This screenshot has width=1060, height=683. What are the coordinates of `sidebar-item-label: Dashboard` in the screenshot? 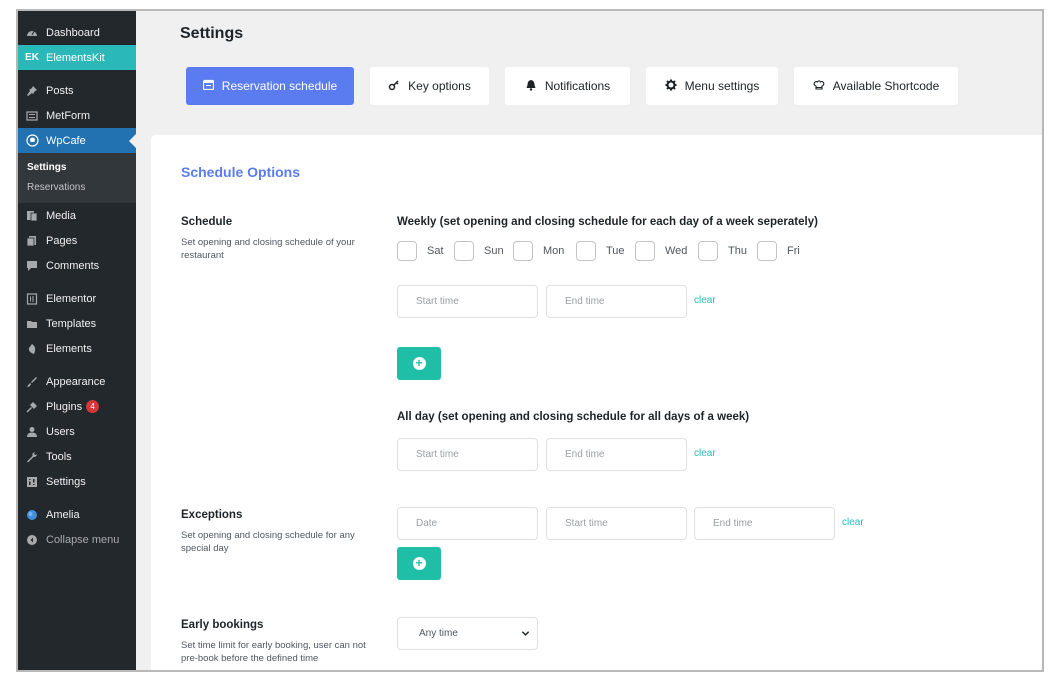 It's located at (73, 32).